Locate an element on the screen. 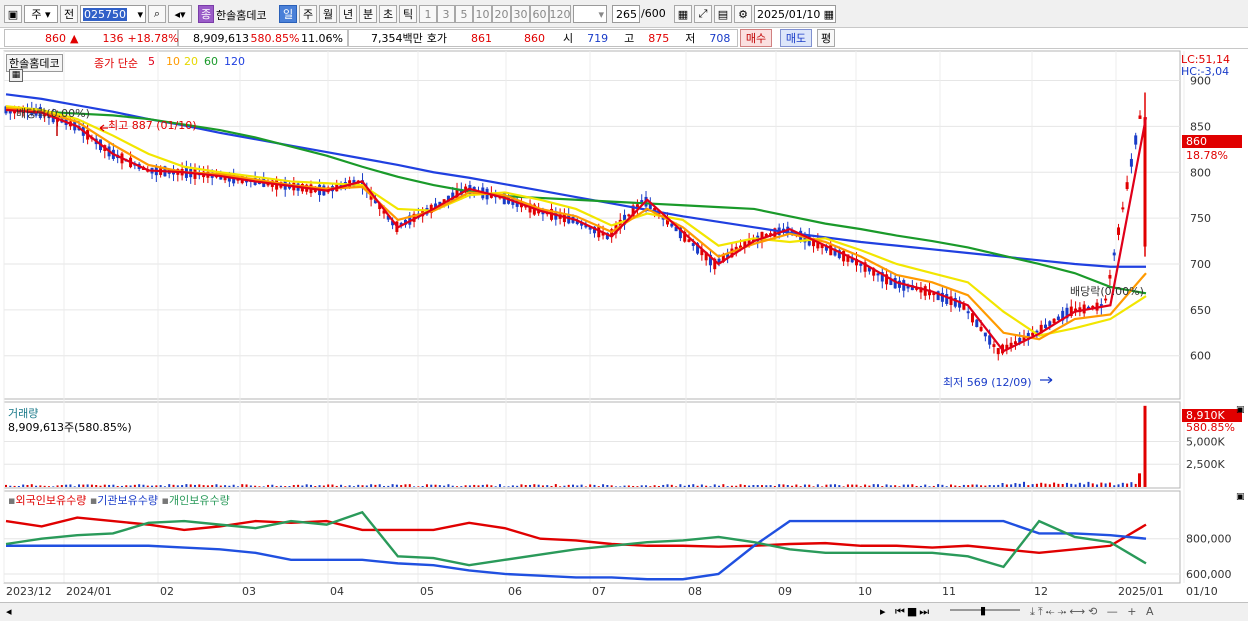 This screenshot has height=621, width=1248. tab-month: 월 is located at coordinates (328, 14).